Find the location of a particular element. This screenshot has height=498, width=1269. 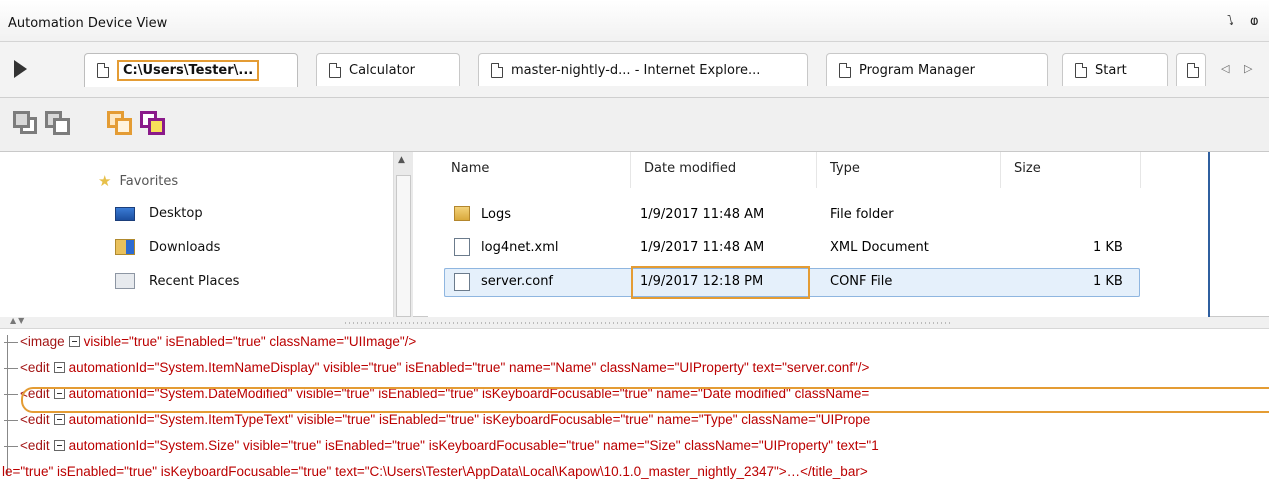

nav-item-label: Downloads is located at coordinates (185, 247).